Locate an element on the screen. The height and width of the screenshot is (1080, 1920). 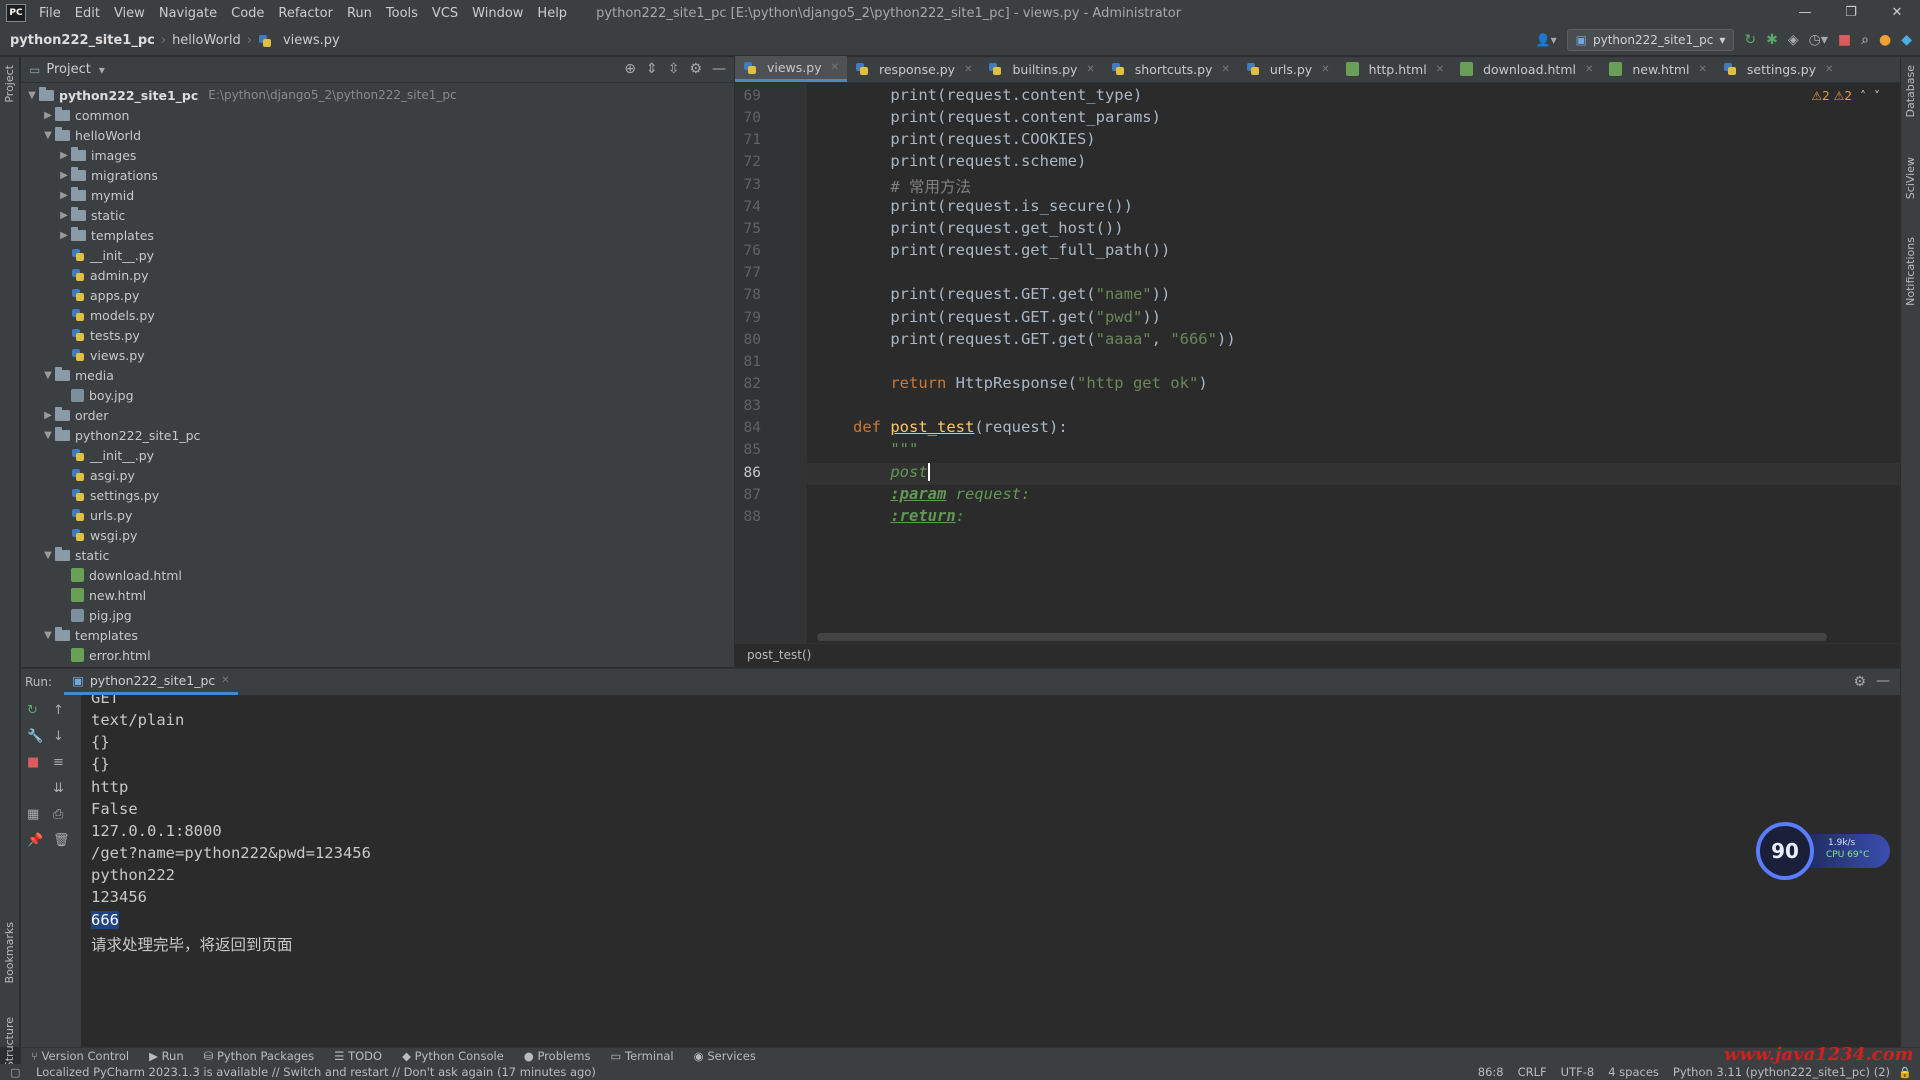
project-tool-tab: Project is located at coordinates (9, 84).